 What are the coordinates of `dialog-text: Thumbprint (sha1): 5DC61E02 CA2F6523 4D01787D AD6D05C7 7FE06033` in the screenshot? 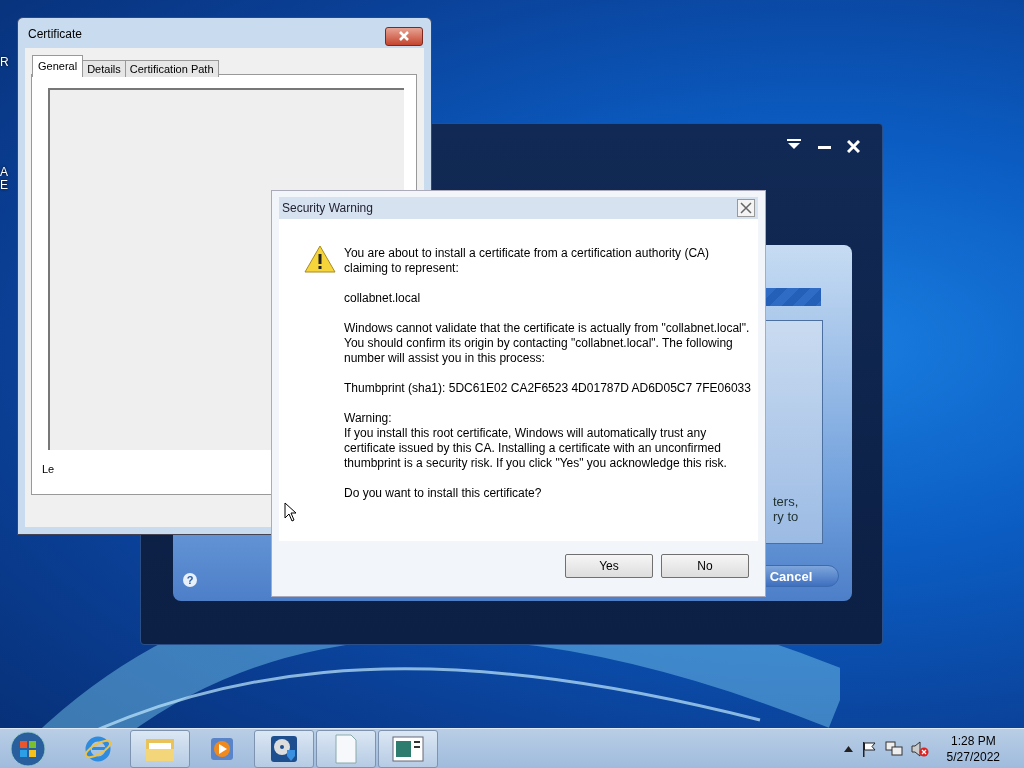 It's located at (547, 388).